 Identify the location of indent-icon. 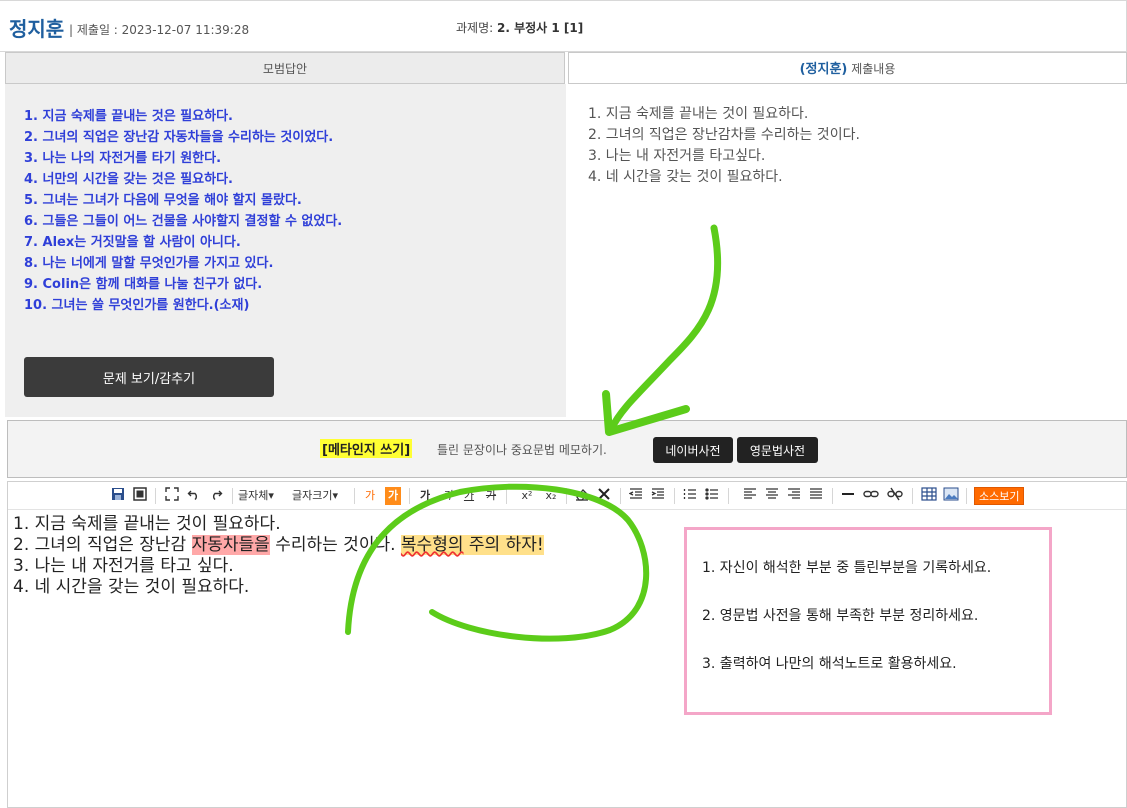
(658, 496).